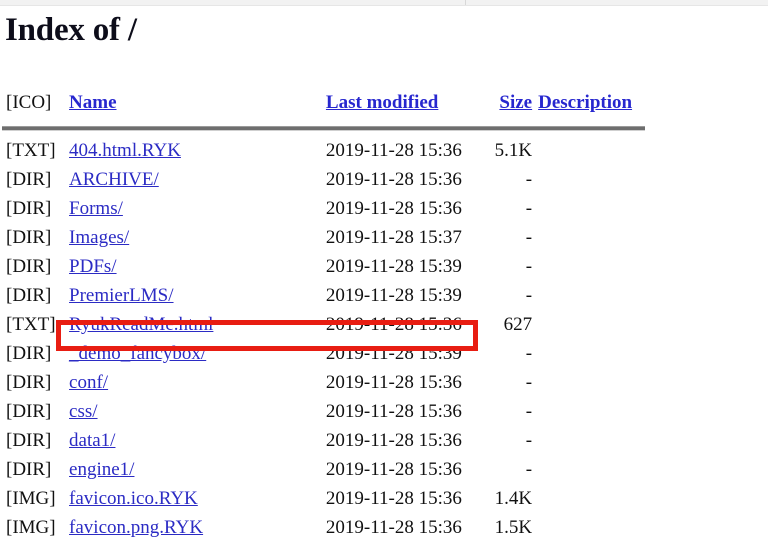 The width and height of the screenshot is (768, 559). I want to click on file-link: Images/, so click(99, 237).